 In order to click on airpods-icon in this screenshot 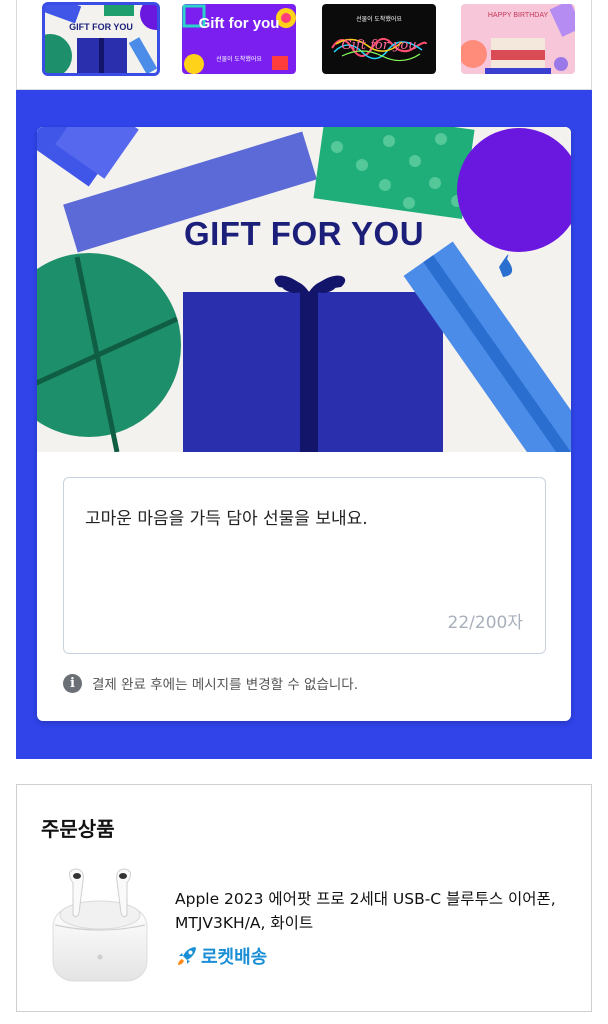, I will do `click(100, 925)`.